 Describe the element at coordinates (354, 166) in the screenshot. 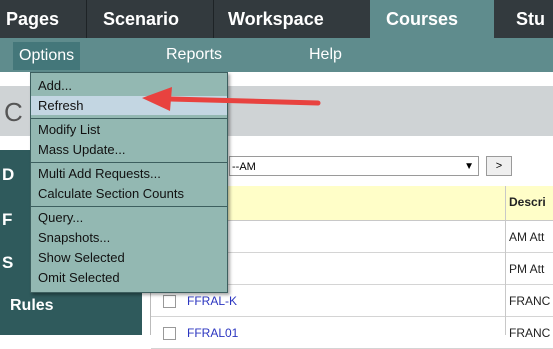

I see `filter-select: --AM ▼` at that location.